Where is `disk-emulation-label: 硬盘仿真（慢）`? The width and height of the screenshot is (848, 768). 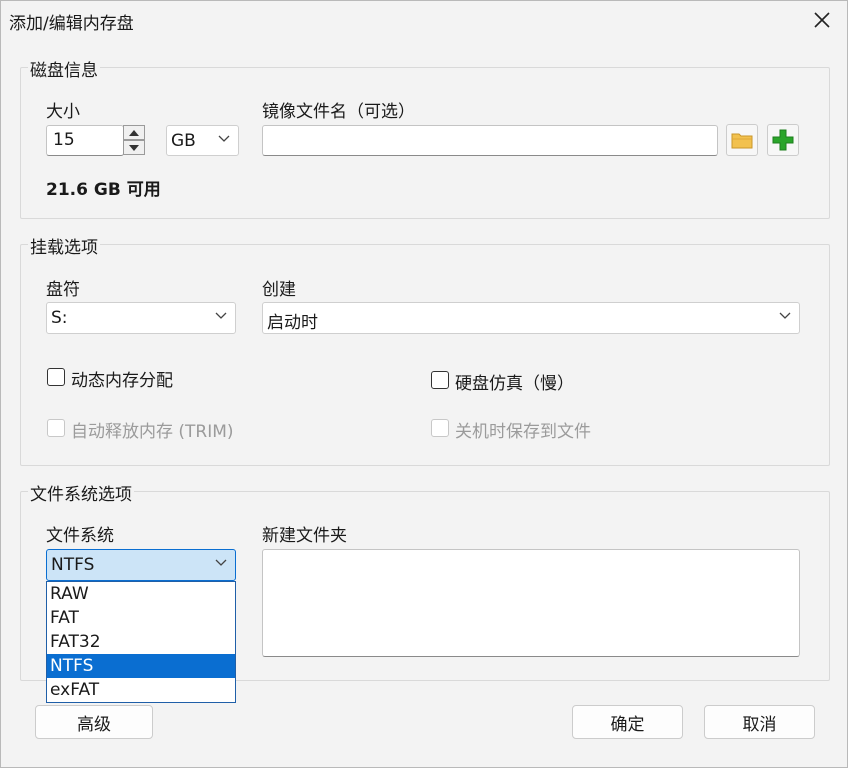
disk-emulation-label: 硬盘仿真（慢） is located at coordinates (514, 384).